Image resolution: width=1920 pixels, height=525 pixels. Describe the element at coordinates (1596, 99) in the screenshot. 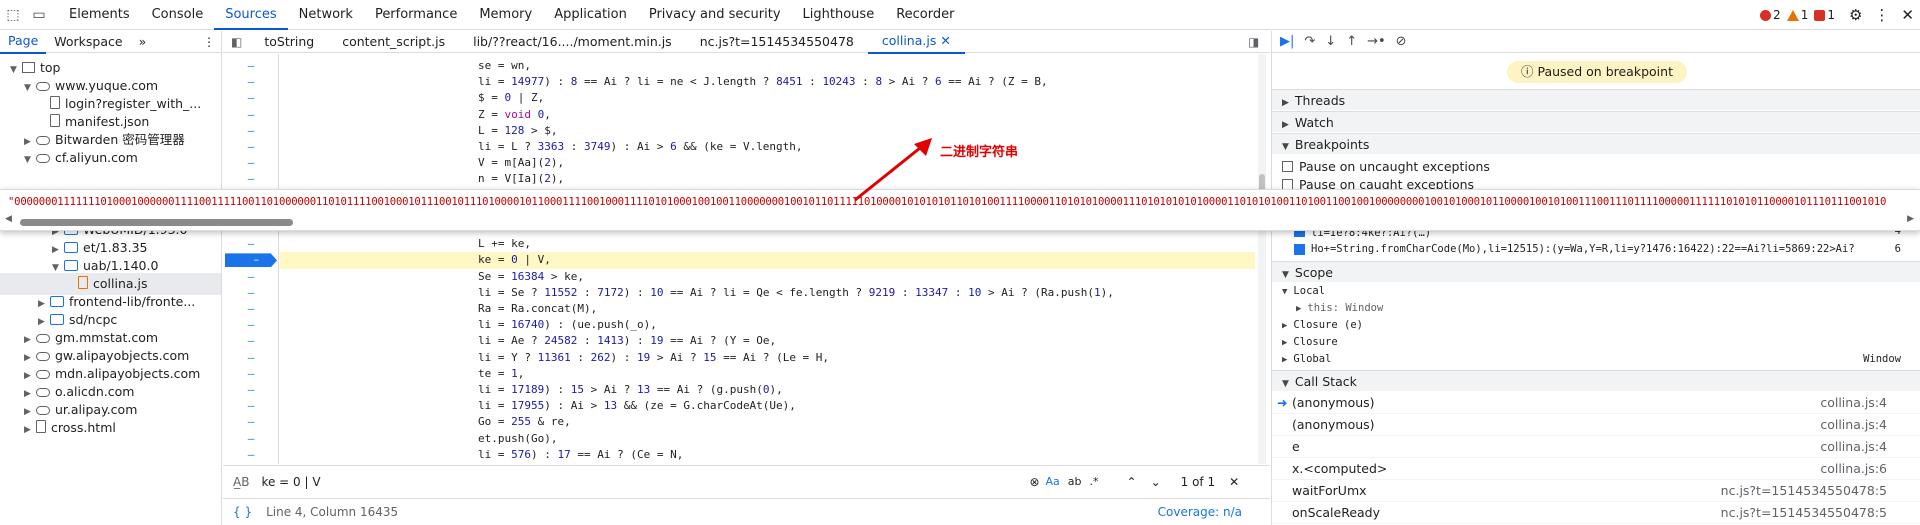

I see `threads-section: ▶ Threads` at that location.